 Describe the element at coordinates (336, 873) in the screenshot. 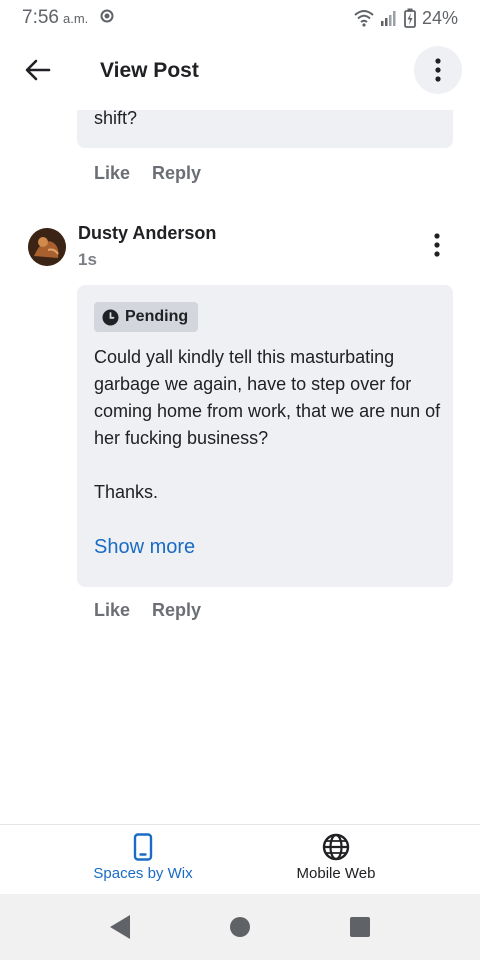

I see `nav-label: Mobile Web` at that location.